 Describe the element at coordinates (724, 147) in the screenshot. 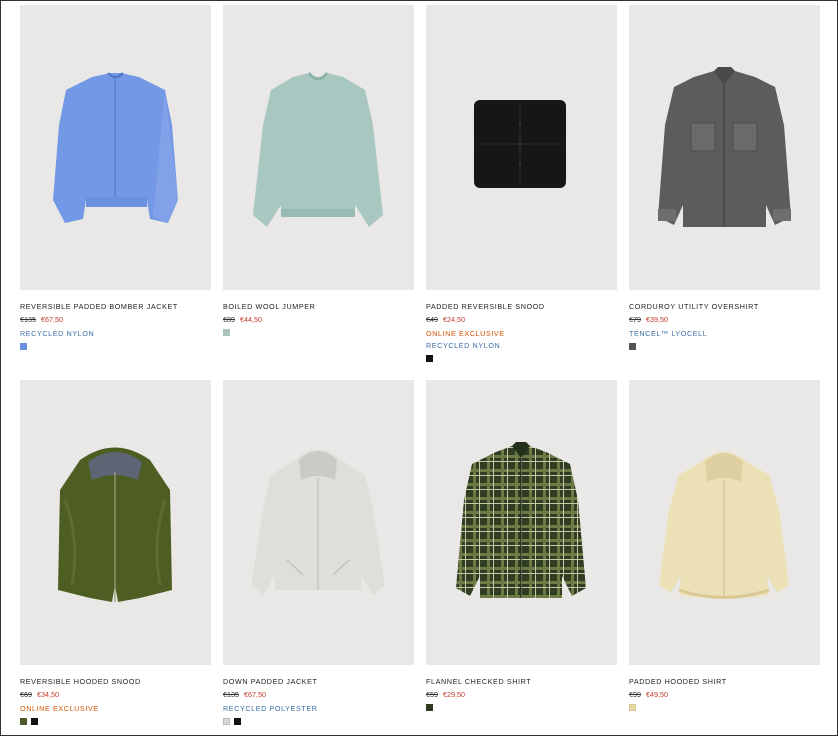

I see `product-image-overshirt` at that location.